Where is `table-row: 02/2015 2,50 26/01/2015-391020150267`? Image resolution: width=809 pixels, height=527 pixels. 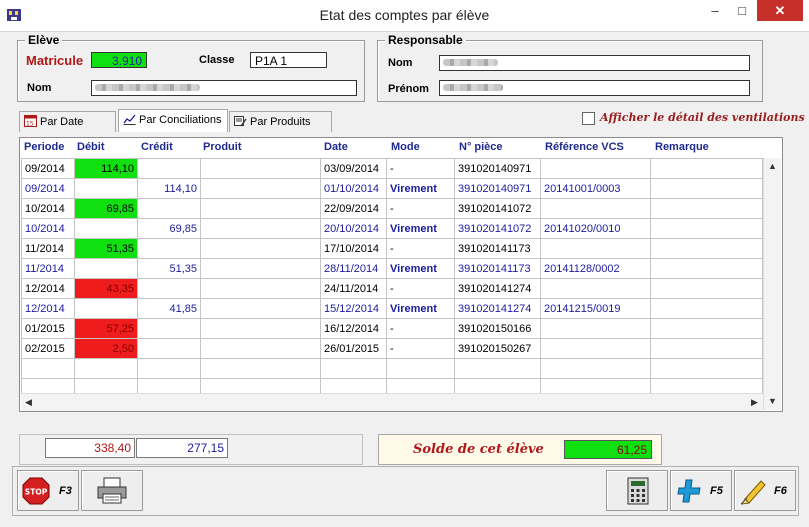
table-row: 02/2015 2,50 26/01/2015-391020150267 is located at coordinates (392, 348).